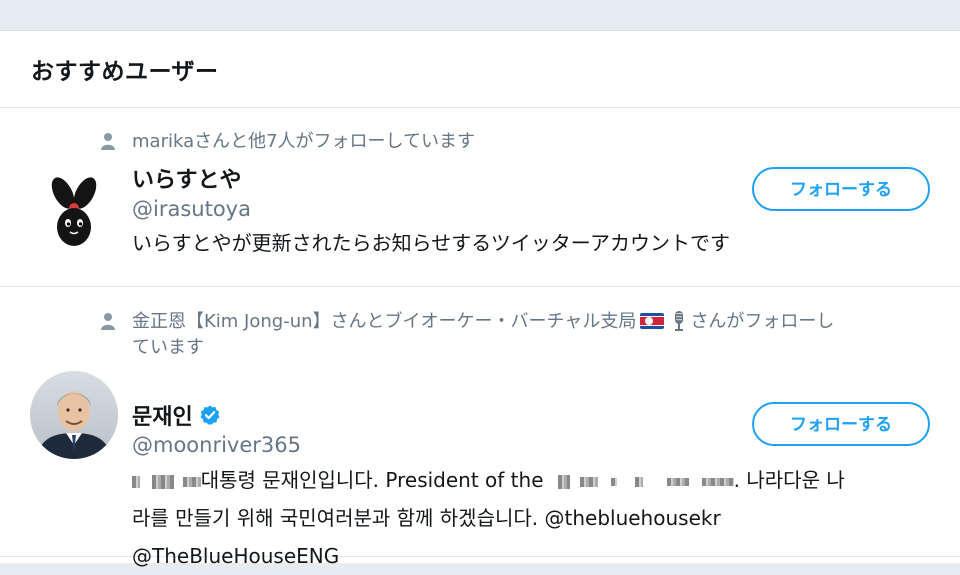 Image resolution: width=960 pixels, height=575 pixels. Describe the element at coordinates (510, 142) in the screenshot. I see `social-context: marikaさんと他7人がフォローしています` at that location.